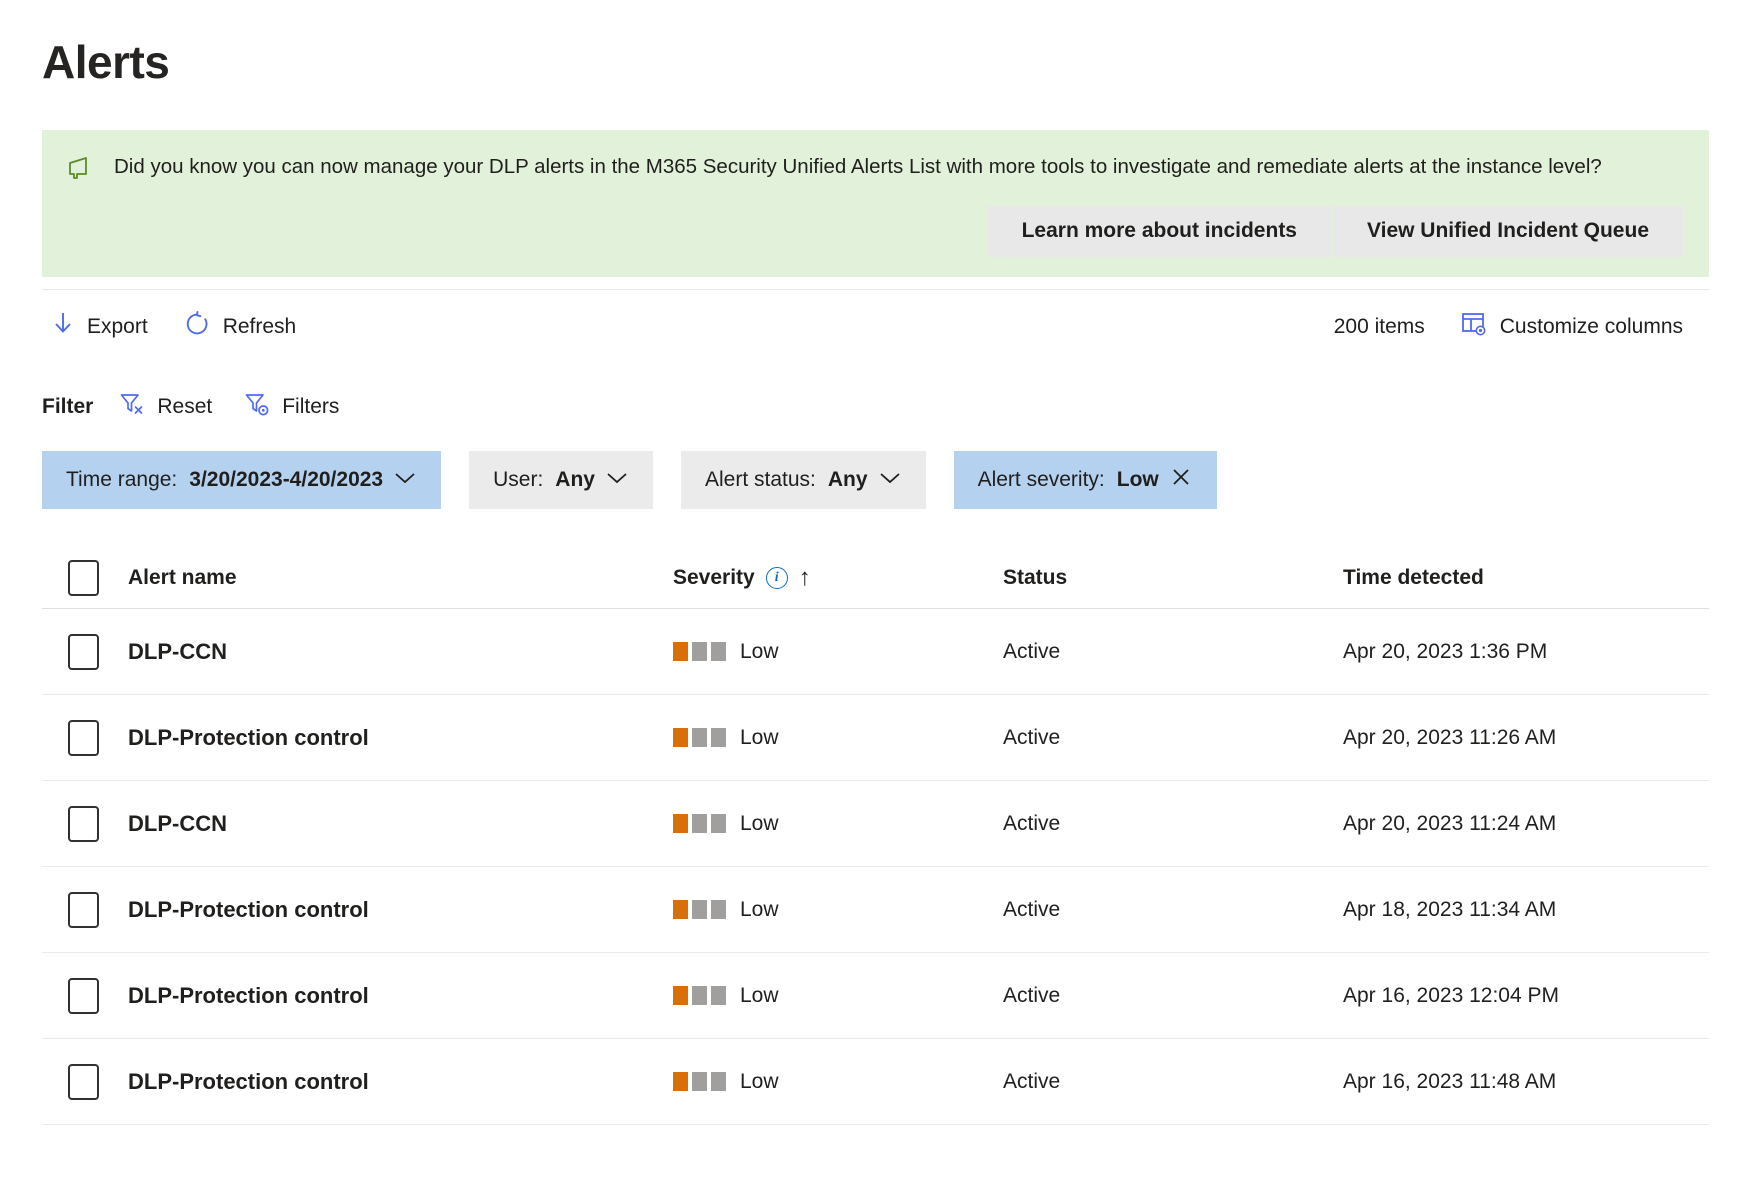 The image size is (1751, 1200). What do you see at coordinates (1450, 823) in the screenshot?
I see `time-detected-cell: Apr 20, 2023 11:24 AM` at bounding box center [1450, 823].